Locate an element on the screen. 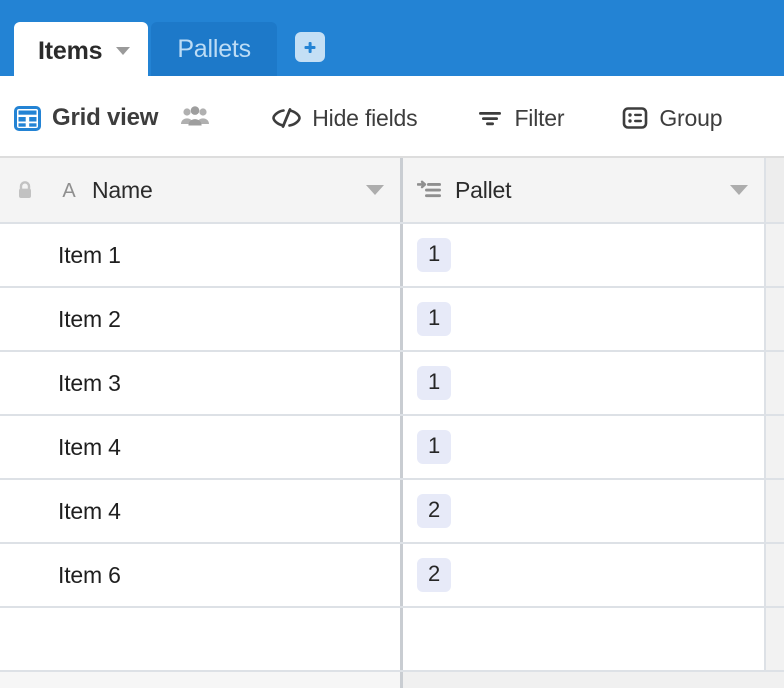 The width and height of the screenshot is (784, 694). table-row: Item 4 1 is located at coordinates (392, 448).